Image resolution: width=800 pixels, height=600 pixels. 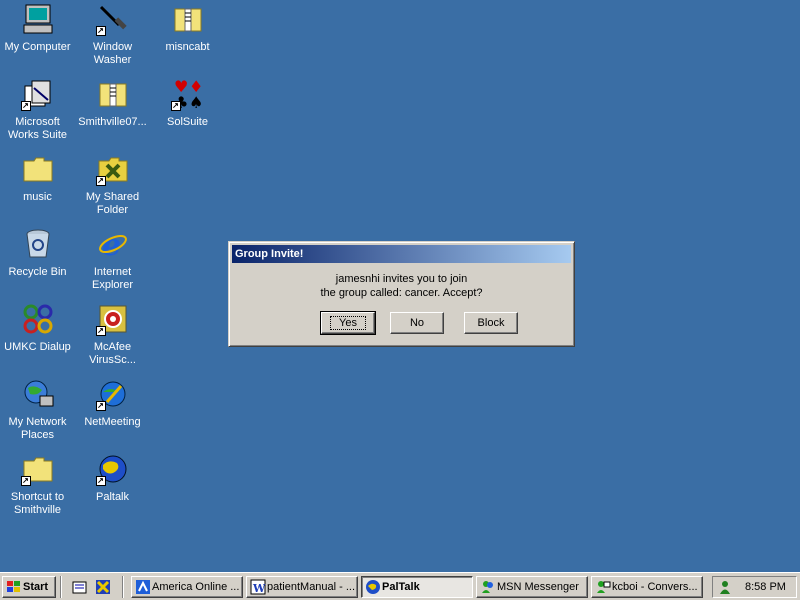 I want to click on dialog-title: Group Invite!, so click(x=401, y=254).